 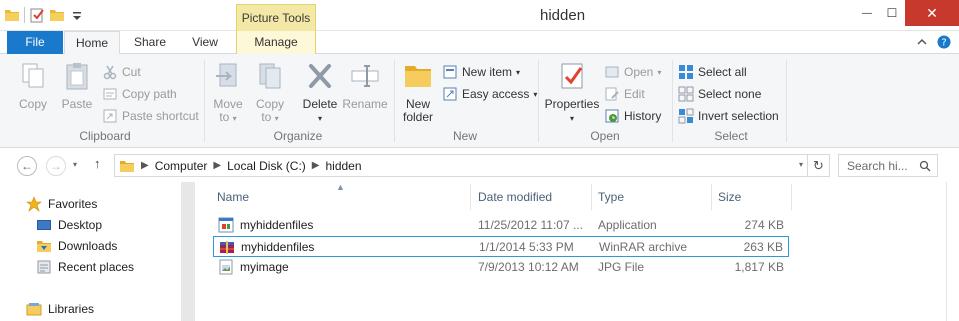 I want to click on new-group-label: New, so click(x=464, y=136).